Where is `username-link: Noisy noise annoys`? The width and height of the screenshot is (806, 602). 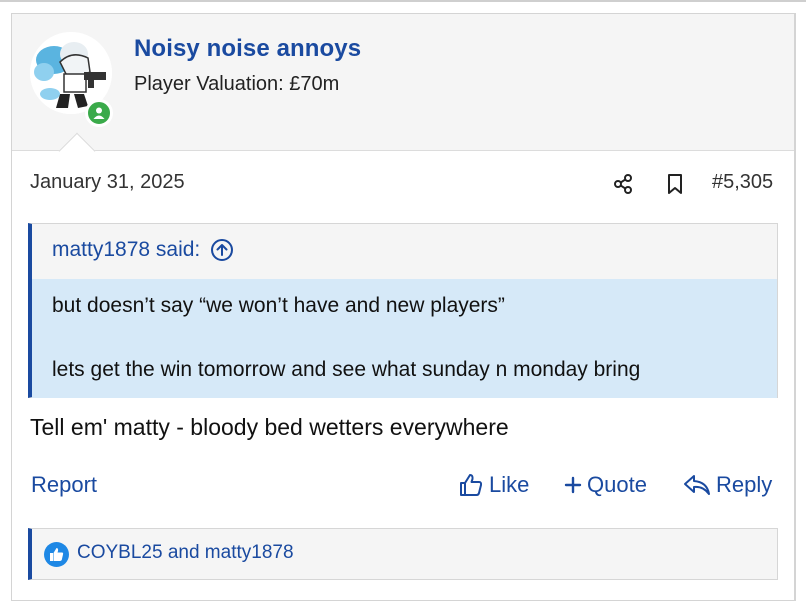
username-link: Noisy noise annoys is located at coordinates (247, 49).